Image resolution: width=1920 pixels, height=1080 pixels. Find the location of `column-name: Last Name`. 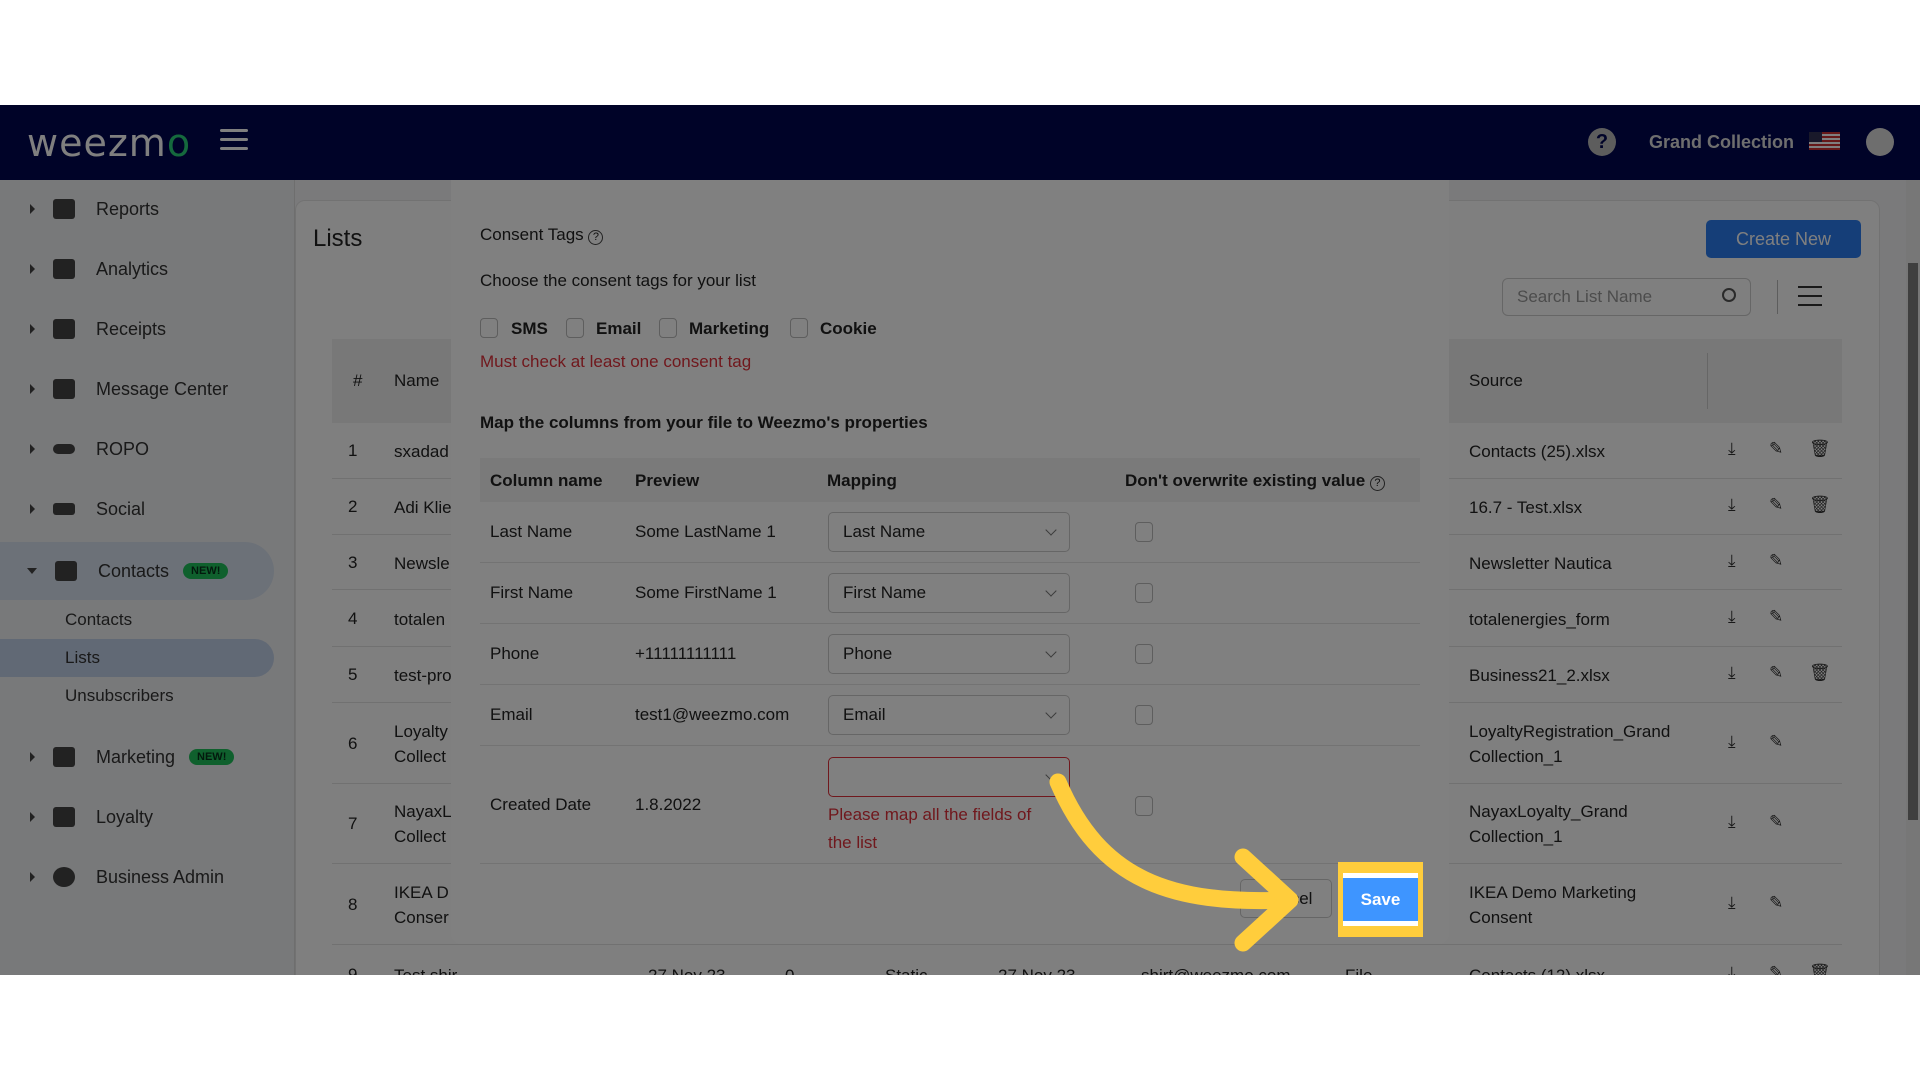

column-name: Last Name is located at coordinates (531, 531).